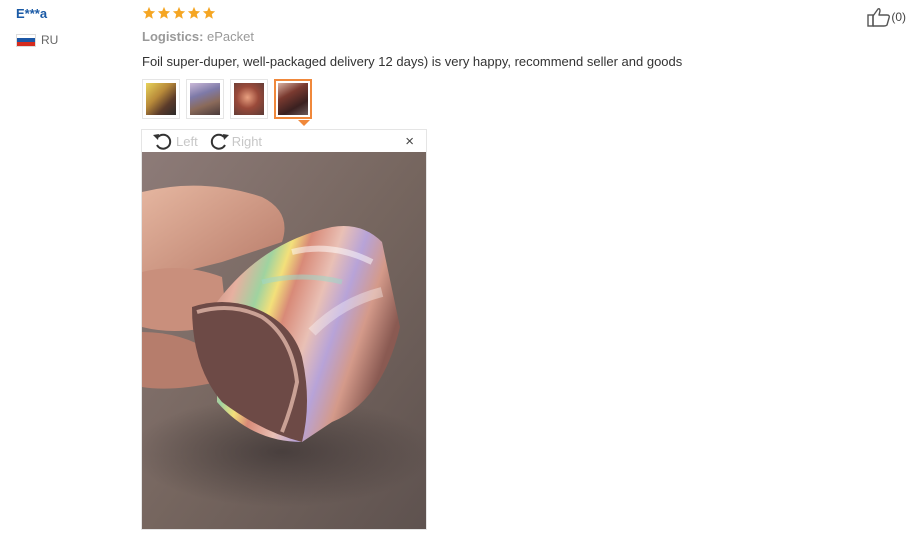 The width and height of the screenshot is (916, 538). I want to click on star-rating, so click(179, 13).